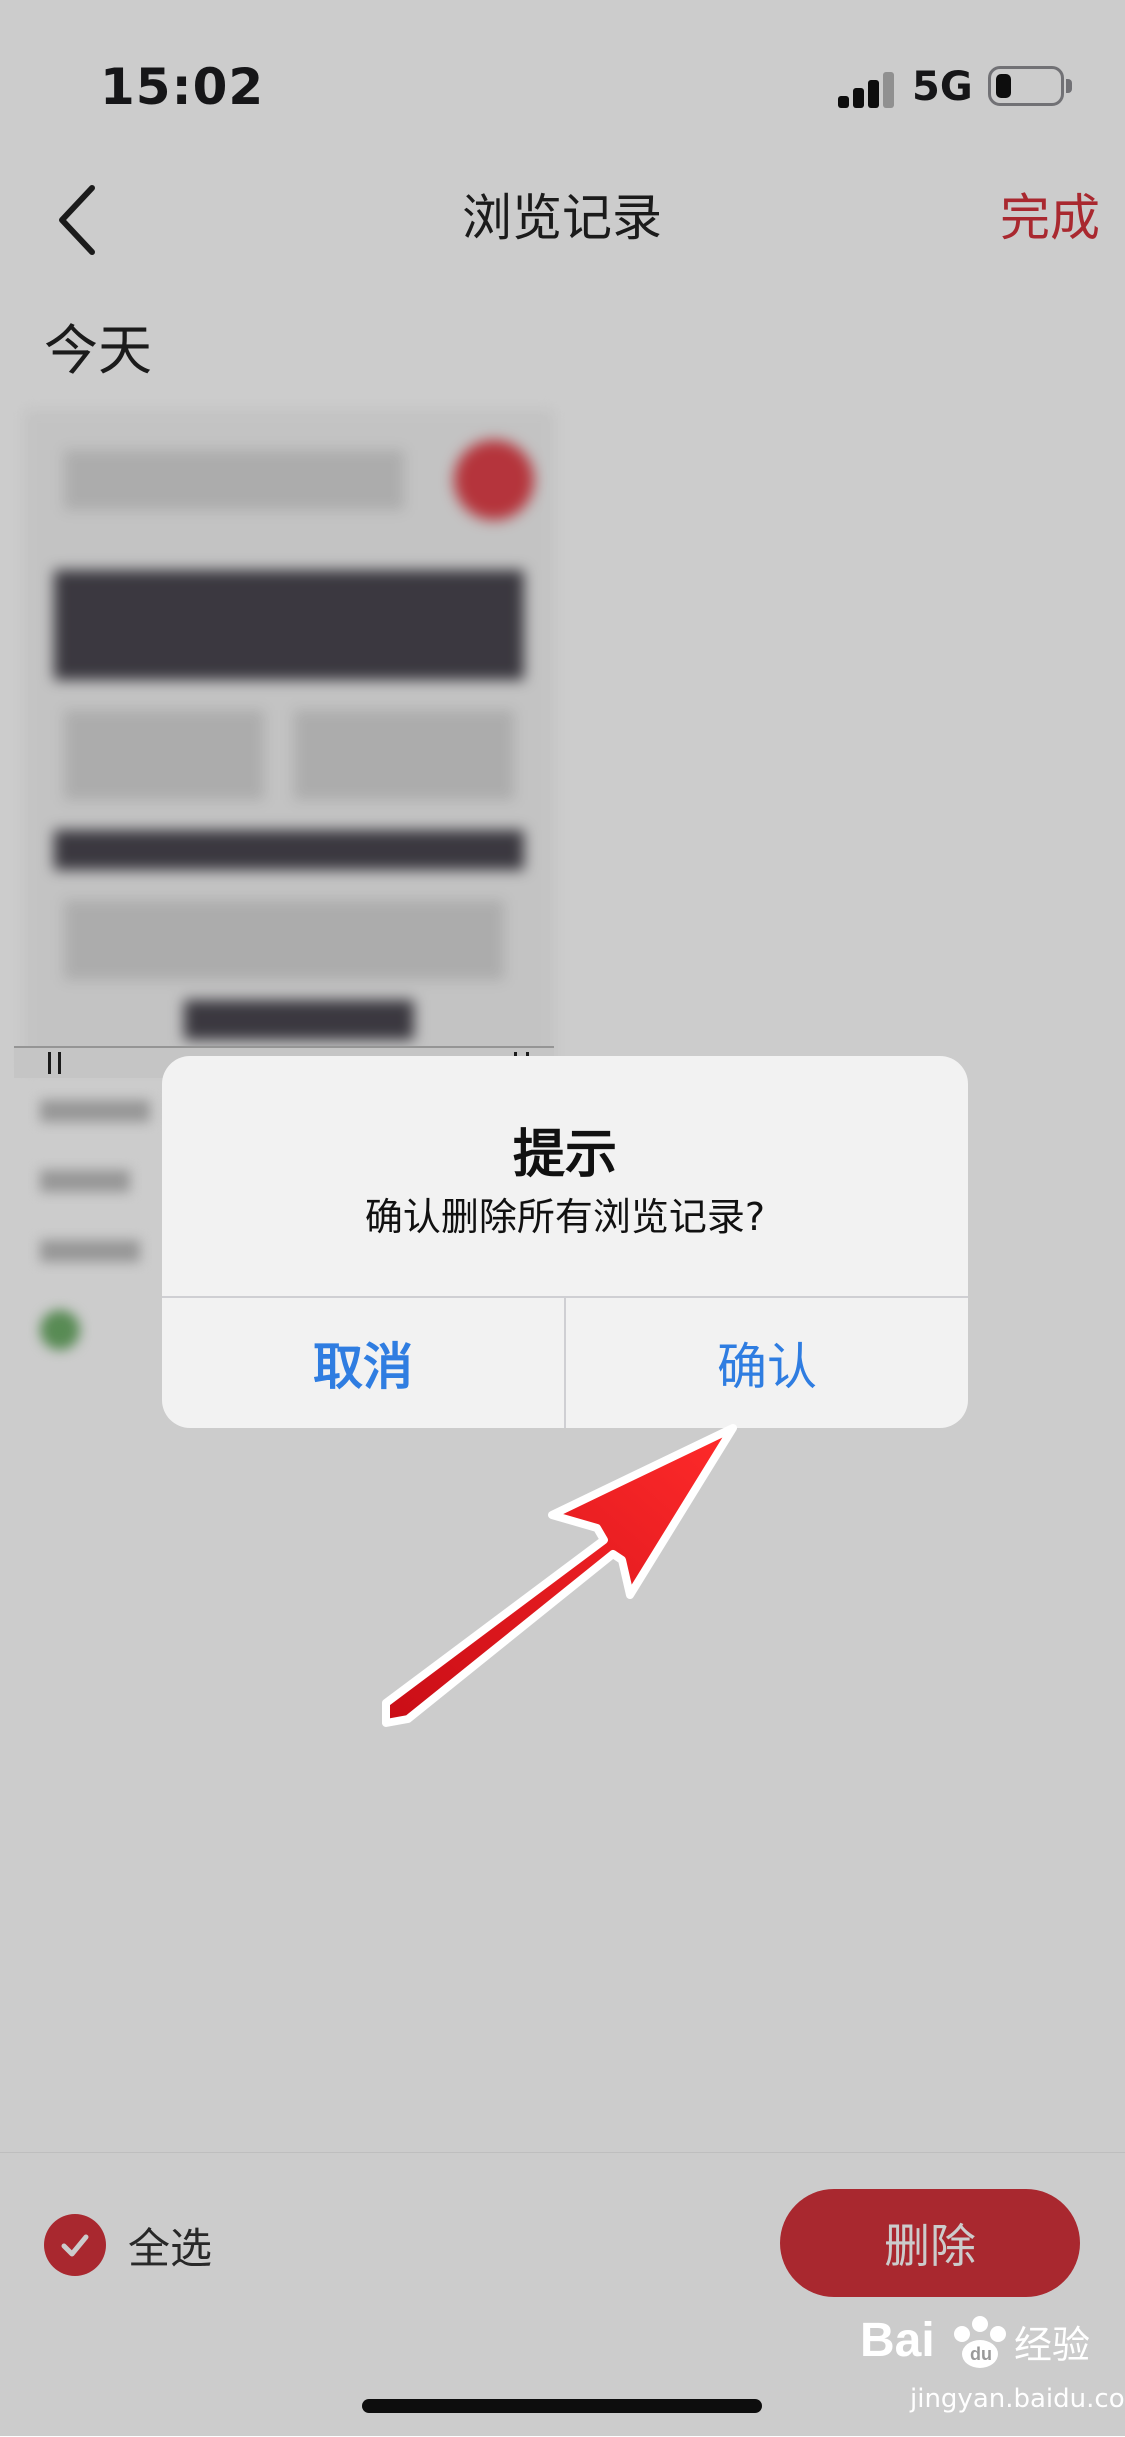  What do you see at coordinates (975, 2341) in the screenshot?
I see `baidu-logo-icon: Bai du 经验` at bounding box center [975, 2341].